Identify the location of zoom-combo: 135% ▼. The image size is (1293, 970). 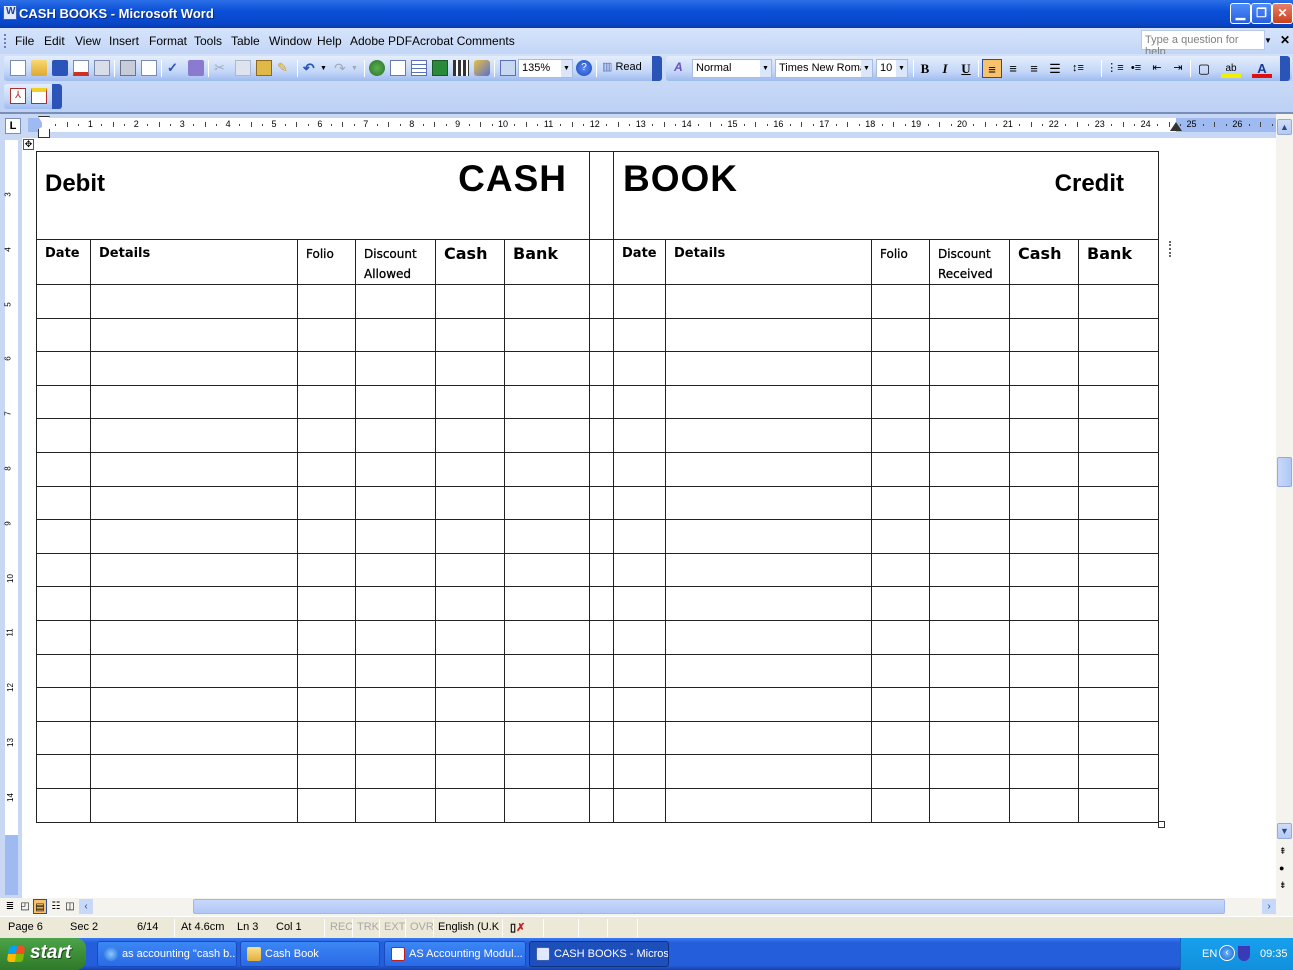
(545, 68).